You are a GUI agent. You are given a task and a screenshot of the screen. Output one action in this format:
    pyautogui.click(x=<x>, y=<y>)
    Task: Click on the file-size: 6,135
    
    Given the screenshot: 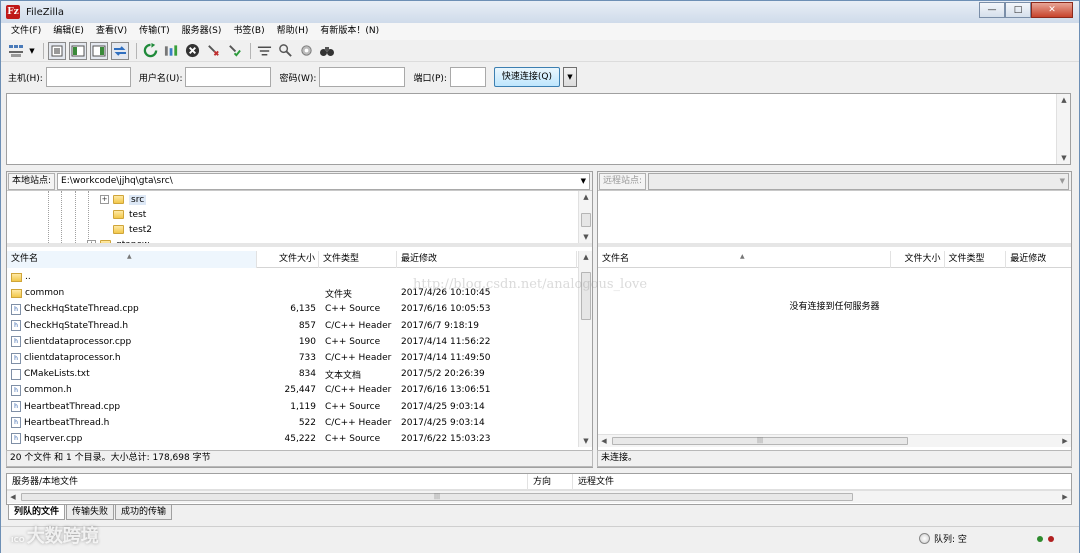 What is the action you would take?
    pyautogui.click(x=303, y=309)
    